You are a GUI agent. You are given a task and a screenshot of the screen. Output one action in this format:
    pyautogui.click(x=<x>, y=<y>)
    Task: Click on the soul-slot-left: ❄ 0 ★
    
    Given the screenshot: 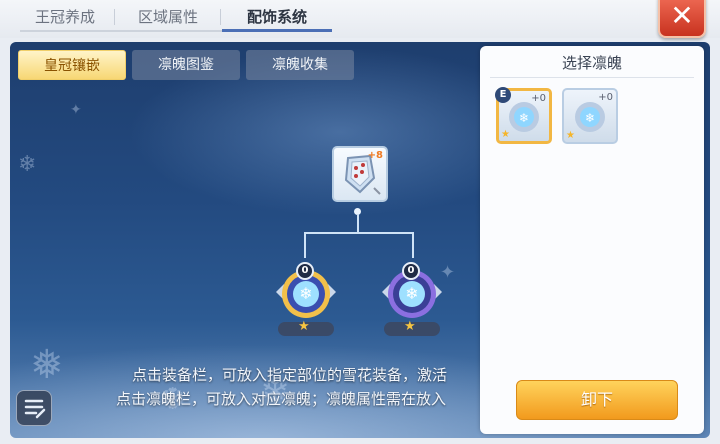 What is the action you would take?
    pyautogui.click(x=306, y=302)
    